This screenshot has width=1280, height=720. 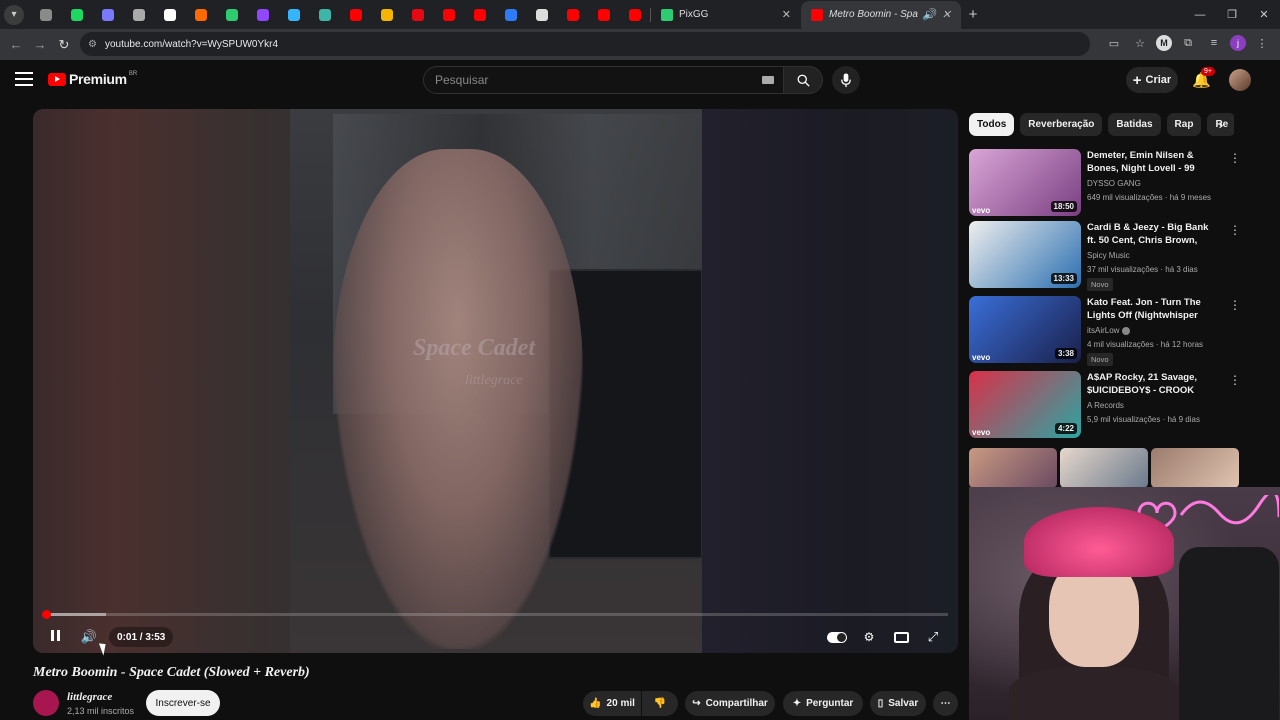 What do you see at coordinates (837, 637) in the screenshot?
I see `autoplay-toggle` at bounding box center [837, 637].